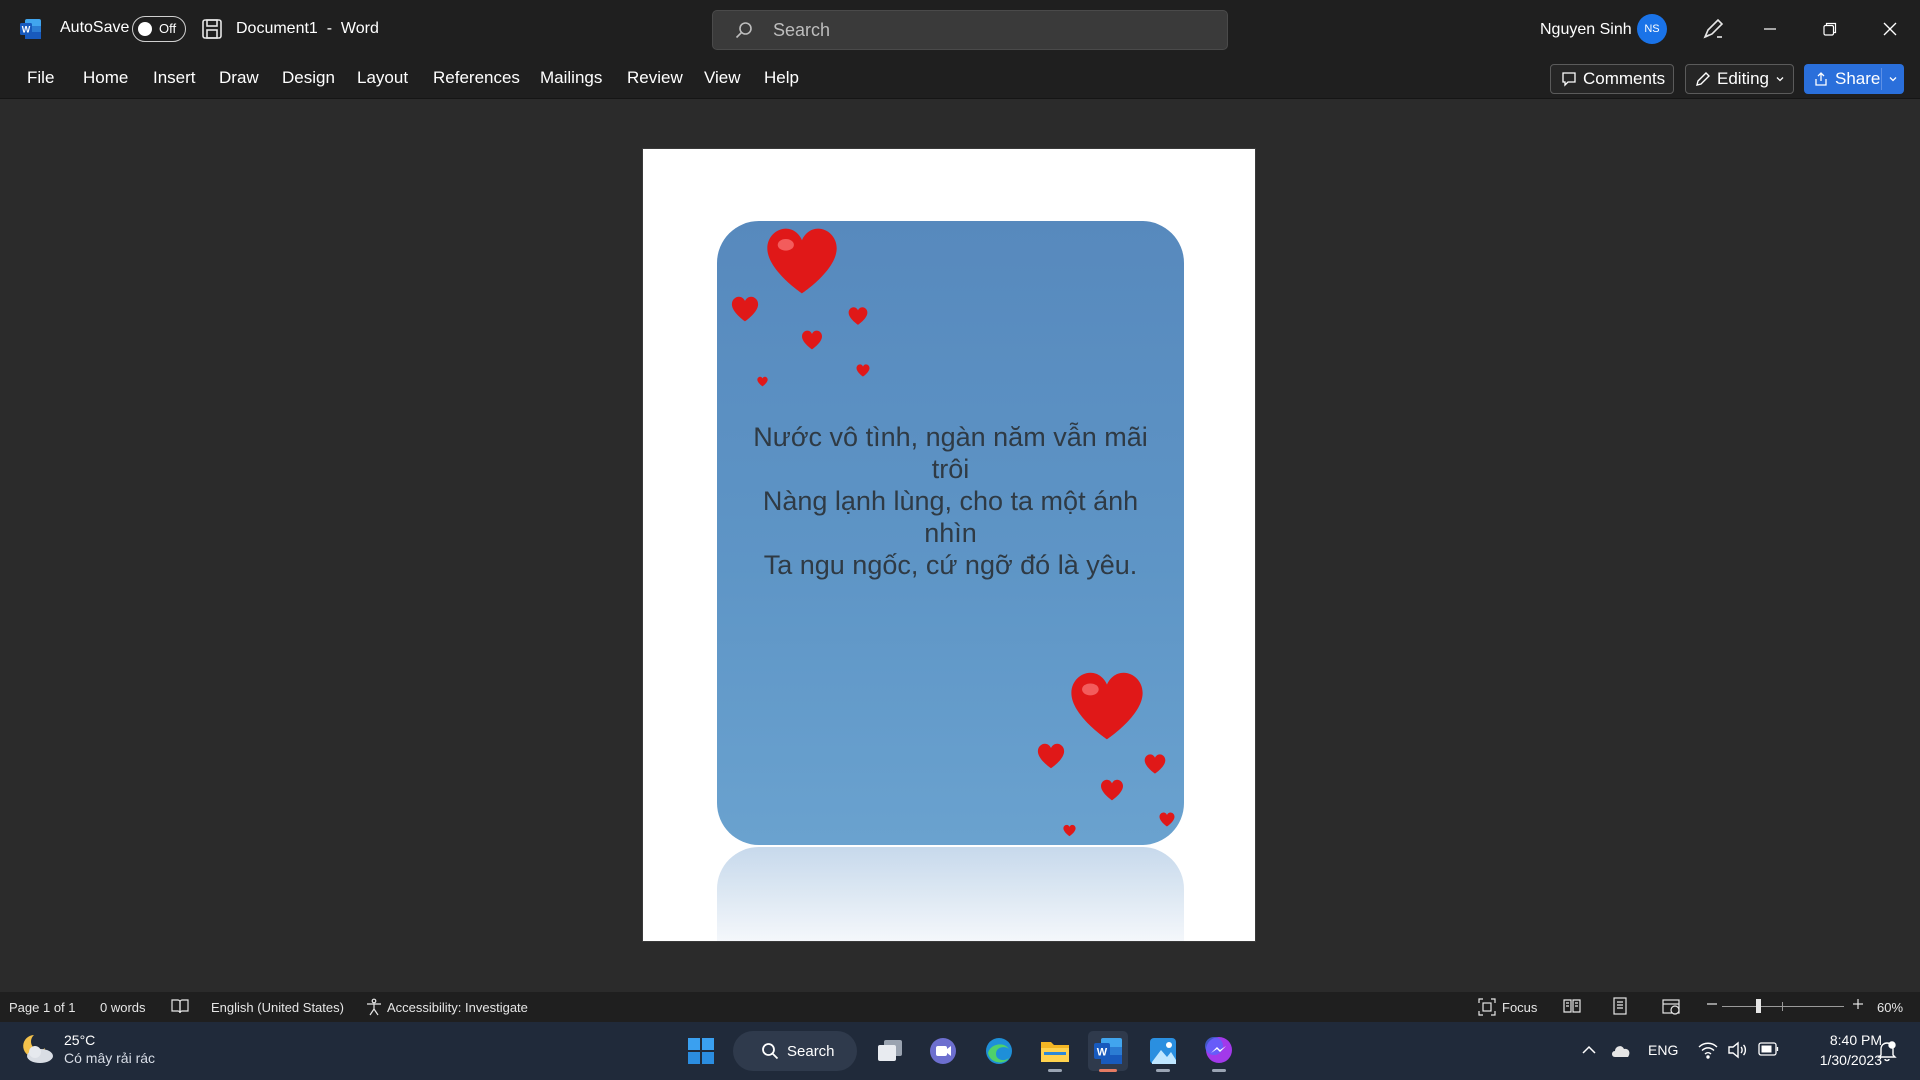 Image resolution: width=1920 pixels, height=1080 pixels. I want to click on tab-view: View, so click(722, 78).